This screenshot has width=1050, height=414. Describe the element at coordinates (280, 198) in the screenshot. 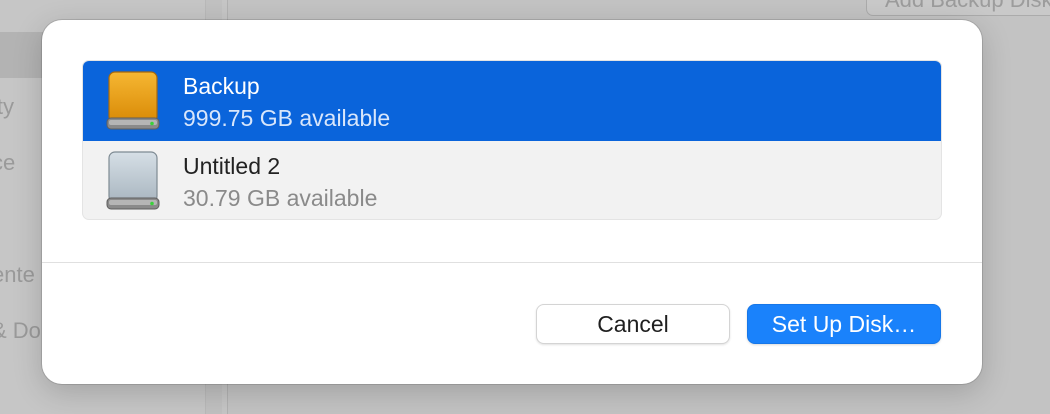

I see `disk-available-space: 30.79 GB available` at that location.